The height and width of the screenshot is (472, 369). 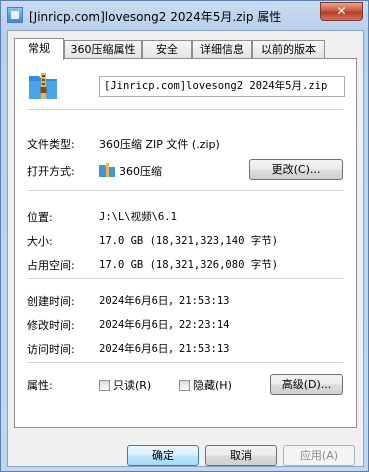 I want to click on file-type-value: 360压缩 ZIP 文件 (.zip), so click(x=159, y=144).